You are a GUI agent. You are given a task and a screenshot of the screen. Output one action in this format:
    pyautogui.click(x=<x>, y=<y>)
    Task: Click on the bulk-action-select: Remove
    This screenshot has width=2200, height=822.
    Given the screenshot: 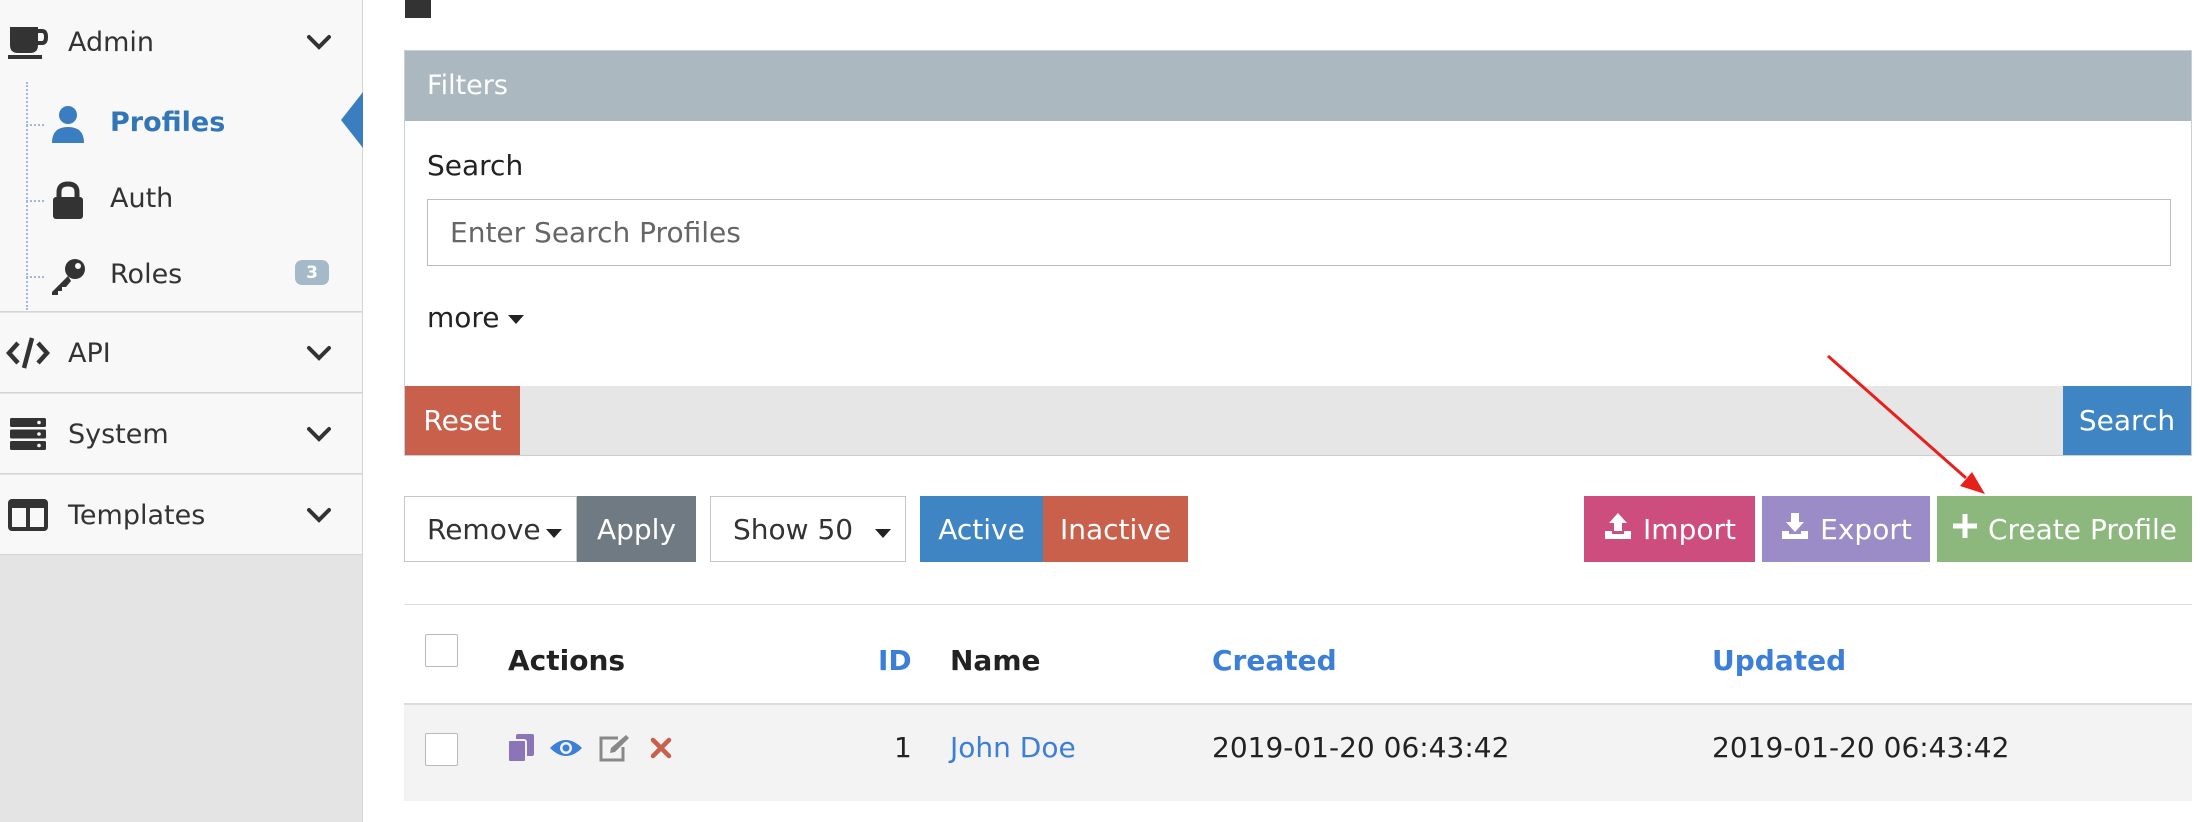 What is the action you would take?
    pyautogui.click(x=490, y=529)
    